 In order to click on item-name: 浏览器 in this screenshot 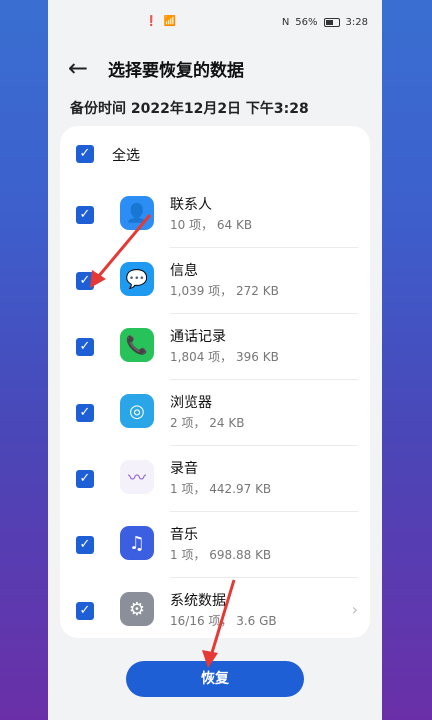, I will do `click(191, 403)`.